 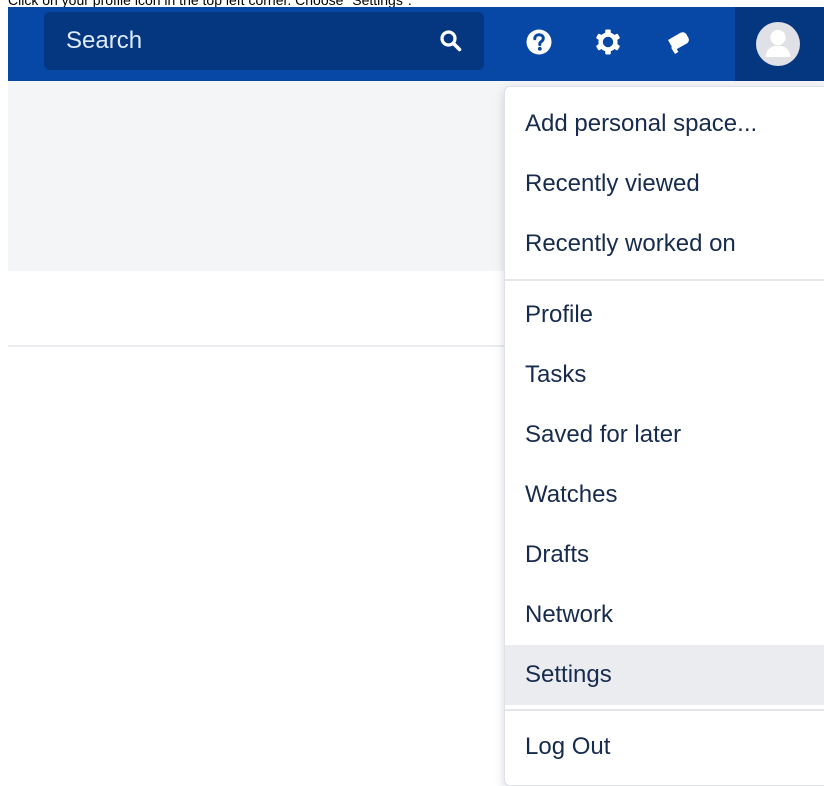 What do you see at coordinates (664, 184) in the screenshot?
I see `menu-item-recently-viewed: Recently viewed` at bounding box center [664, 184].